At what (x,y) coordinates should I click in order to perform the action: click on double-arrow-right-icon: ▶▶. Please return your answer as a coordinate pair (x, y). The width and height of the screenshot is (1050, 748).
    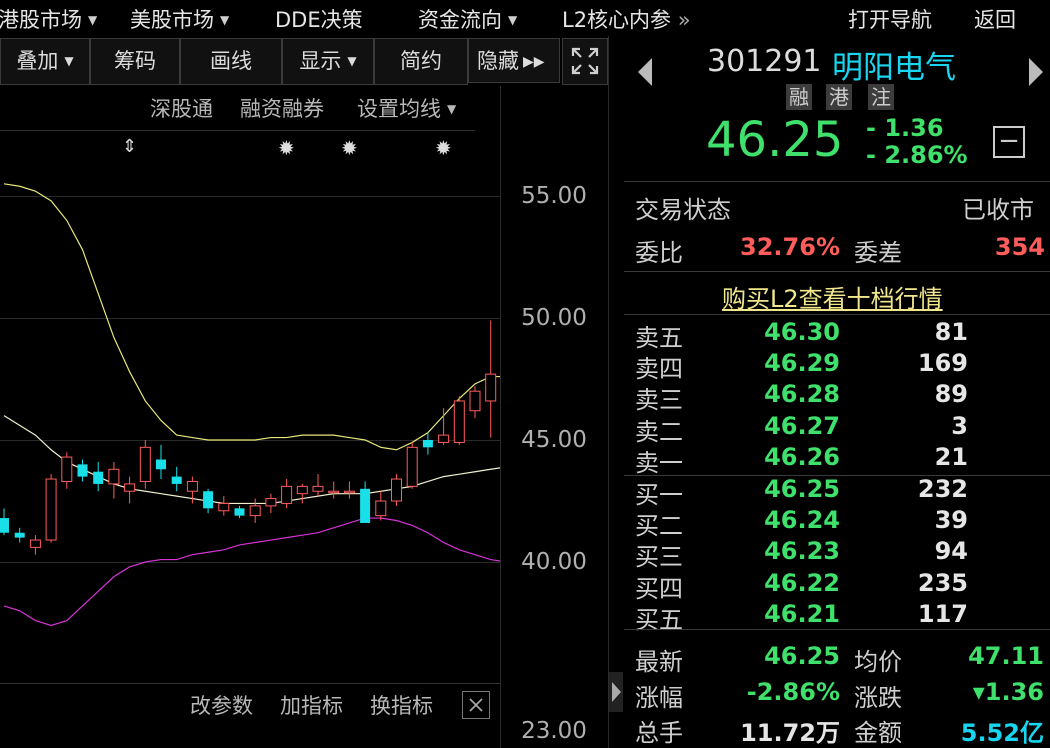
    Looking at the image, I should click on (534, 62).